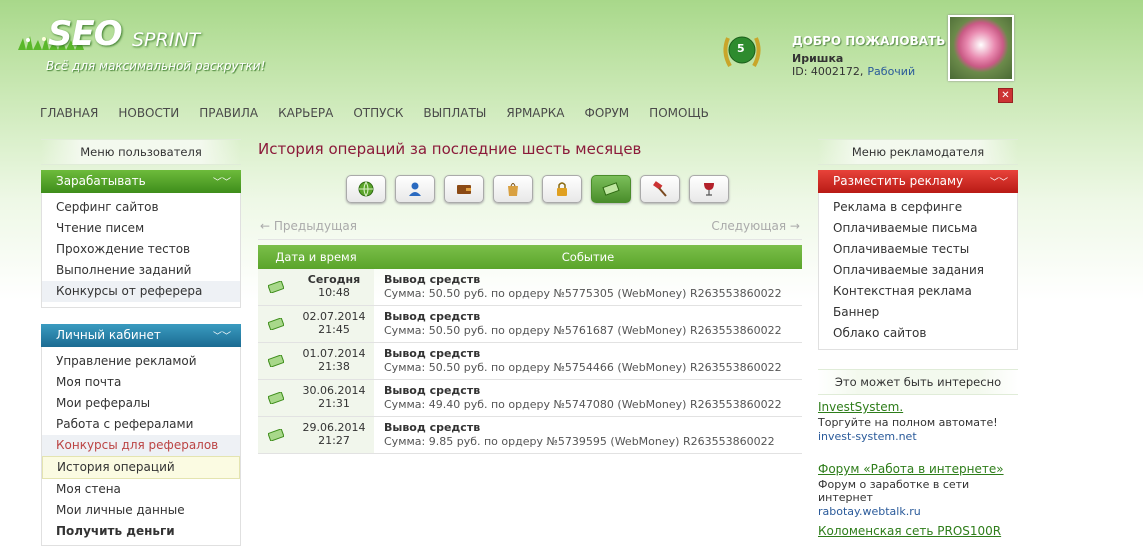  Describe the element at coordinates (891, 71) in the screenshot. I see `user-status-link: Рабочий` at that location.